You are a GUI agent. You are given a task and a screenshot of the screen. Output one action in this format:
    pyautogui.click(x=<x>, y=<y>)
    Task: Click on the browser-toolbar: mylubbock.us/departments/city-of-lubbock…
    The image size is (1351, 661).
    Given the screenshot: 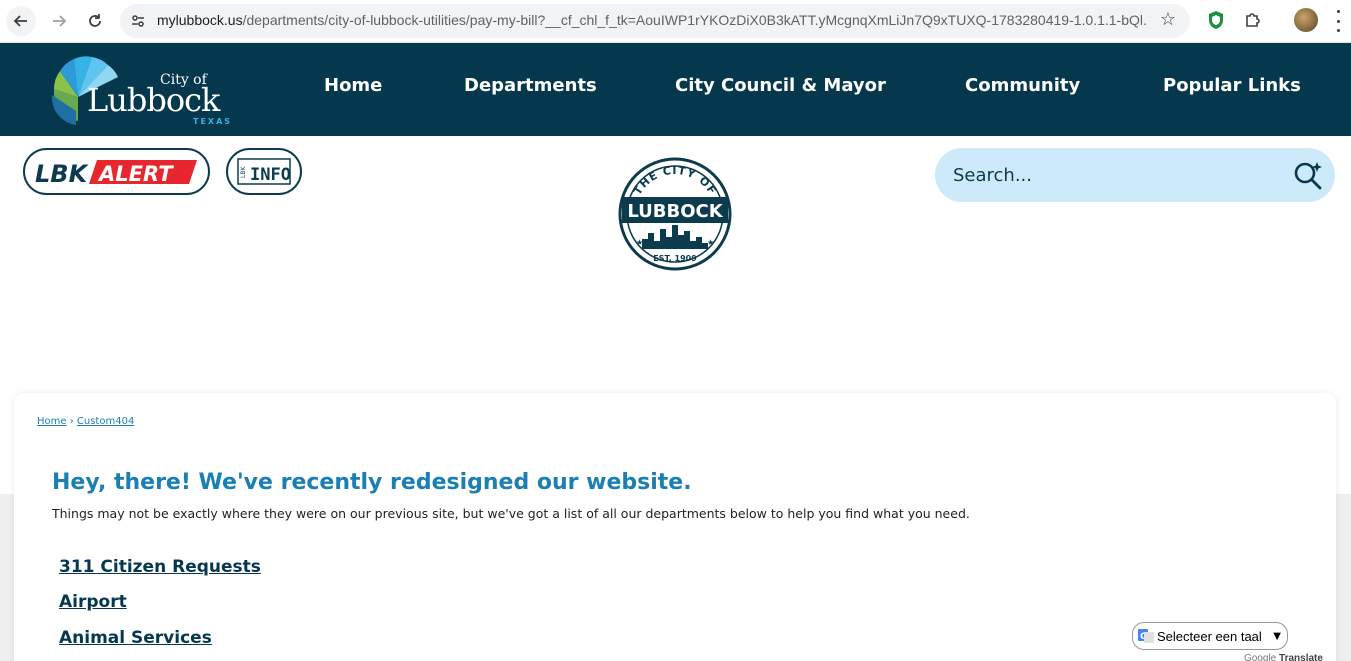 What is the action you would take?
    pyautogui.click(x=675, y=21)
    